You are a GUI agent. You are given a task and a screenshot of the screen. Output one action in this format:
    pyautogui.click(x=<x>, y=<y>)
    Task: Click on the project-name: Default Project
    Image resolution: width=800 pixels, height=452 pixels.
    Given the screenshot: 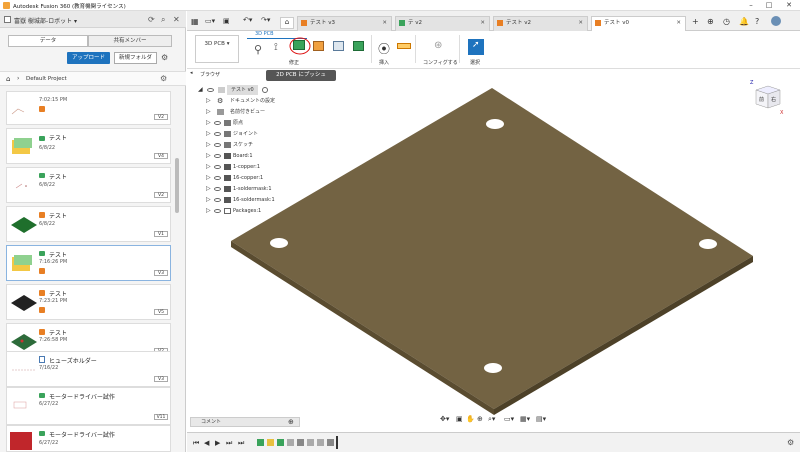 What is the action you would take?
    pyautogui.click(x=46, y=79)
    